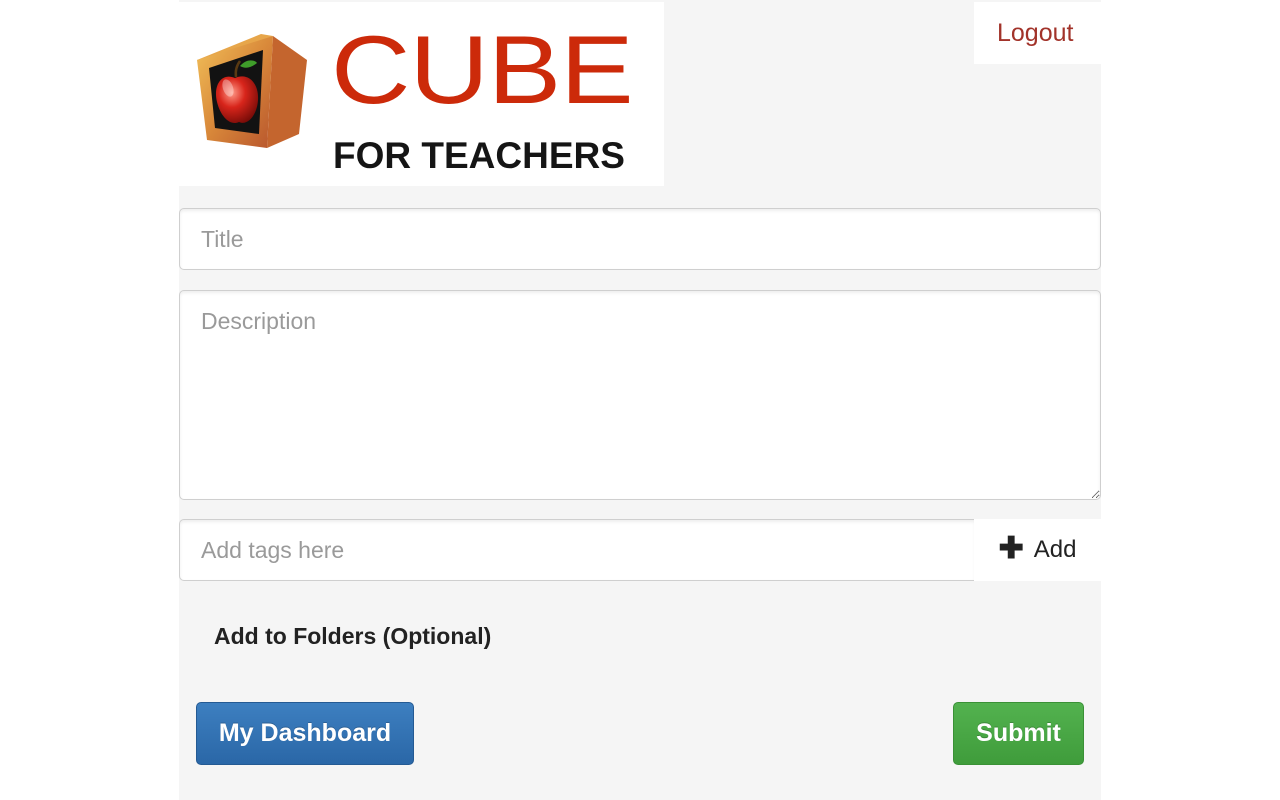 Image resolution: width=1280 pixels, height=800 pixels. I want to click on logo: CUBE FOR TEACHERS, so click(421, 94).